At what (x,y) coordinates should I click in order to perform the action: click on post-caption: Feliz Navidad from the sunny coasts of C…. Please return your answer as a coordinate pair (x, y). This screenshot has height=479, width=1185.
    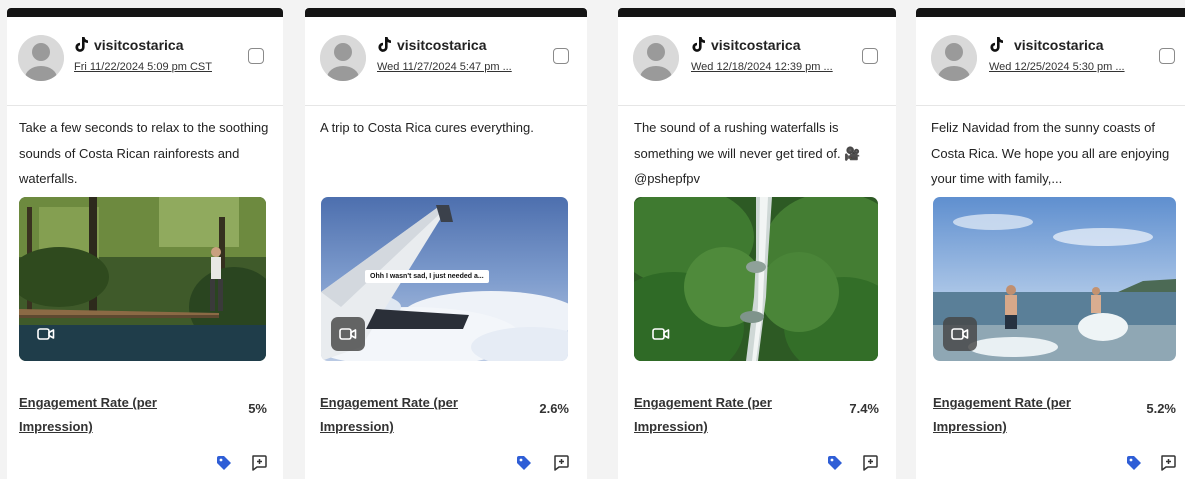
    Looking at the image, I should click on (1050, 153).